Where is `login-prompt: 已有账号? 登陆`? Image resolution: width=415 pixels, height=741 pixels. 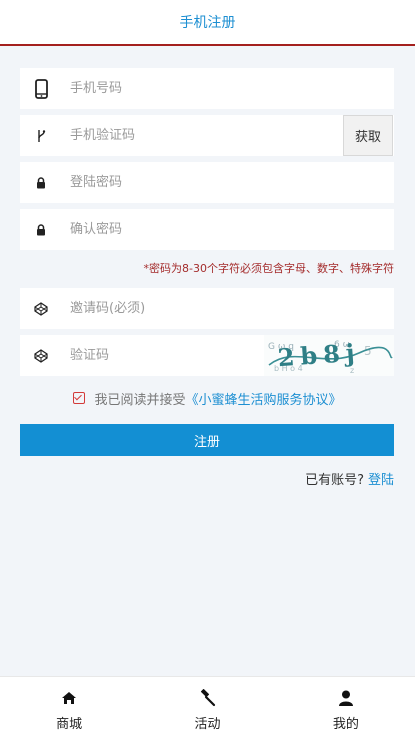 login-prompt: 已有账号? 登陆 is located at coordinates (349, 478).